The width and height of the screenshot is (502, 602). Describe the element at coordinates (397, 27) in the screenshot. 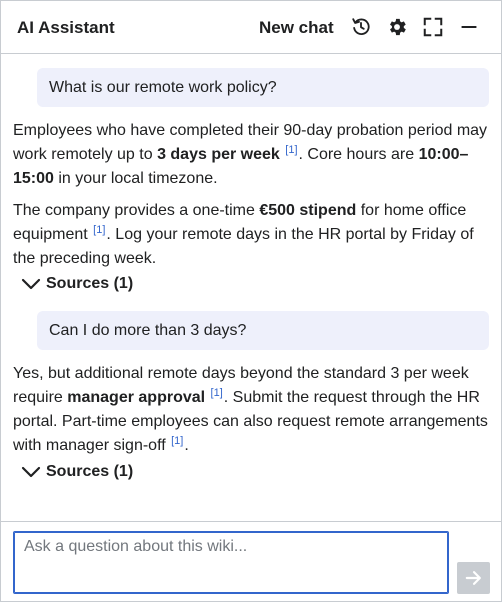

I see `gear-icon` at that location.